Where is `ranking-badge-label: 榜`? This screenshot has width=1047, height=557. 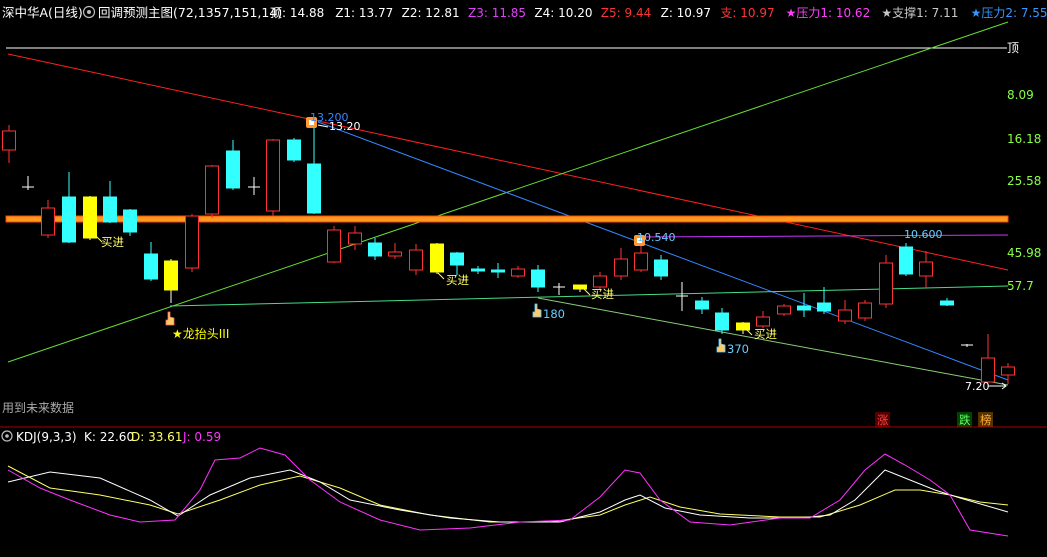
ranking-badge-label: 榜 is located at coordinates (986, 420).